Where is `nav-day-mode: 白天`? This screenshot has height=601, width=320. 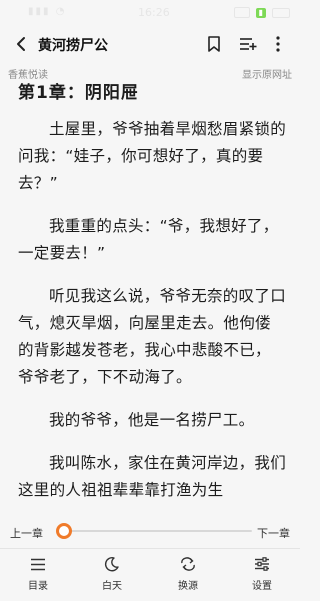 nav-day-mode: 白天 is located at coordinates (112, 575).